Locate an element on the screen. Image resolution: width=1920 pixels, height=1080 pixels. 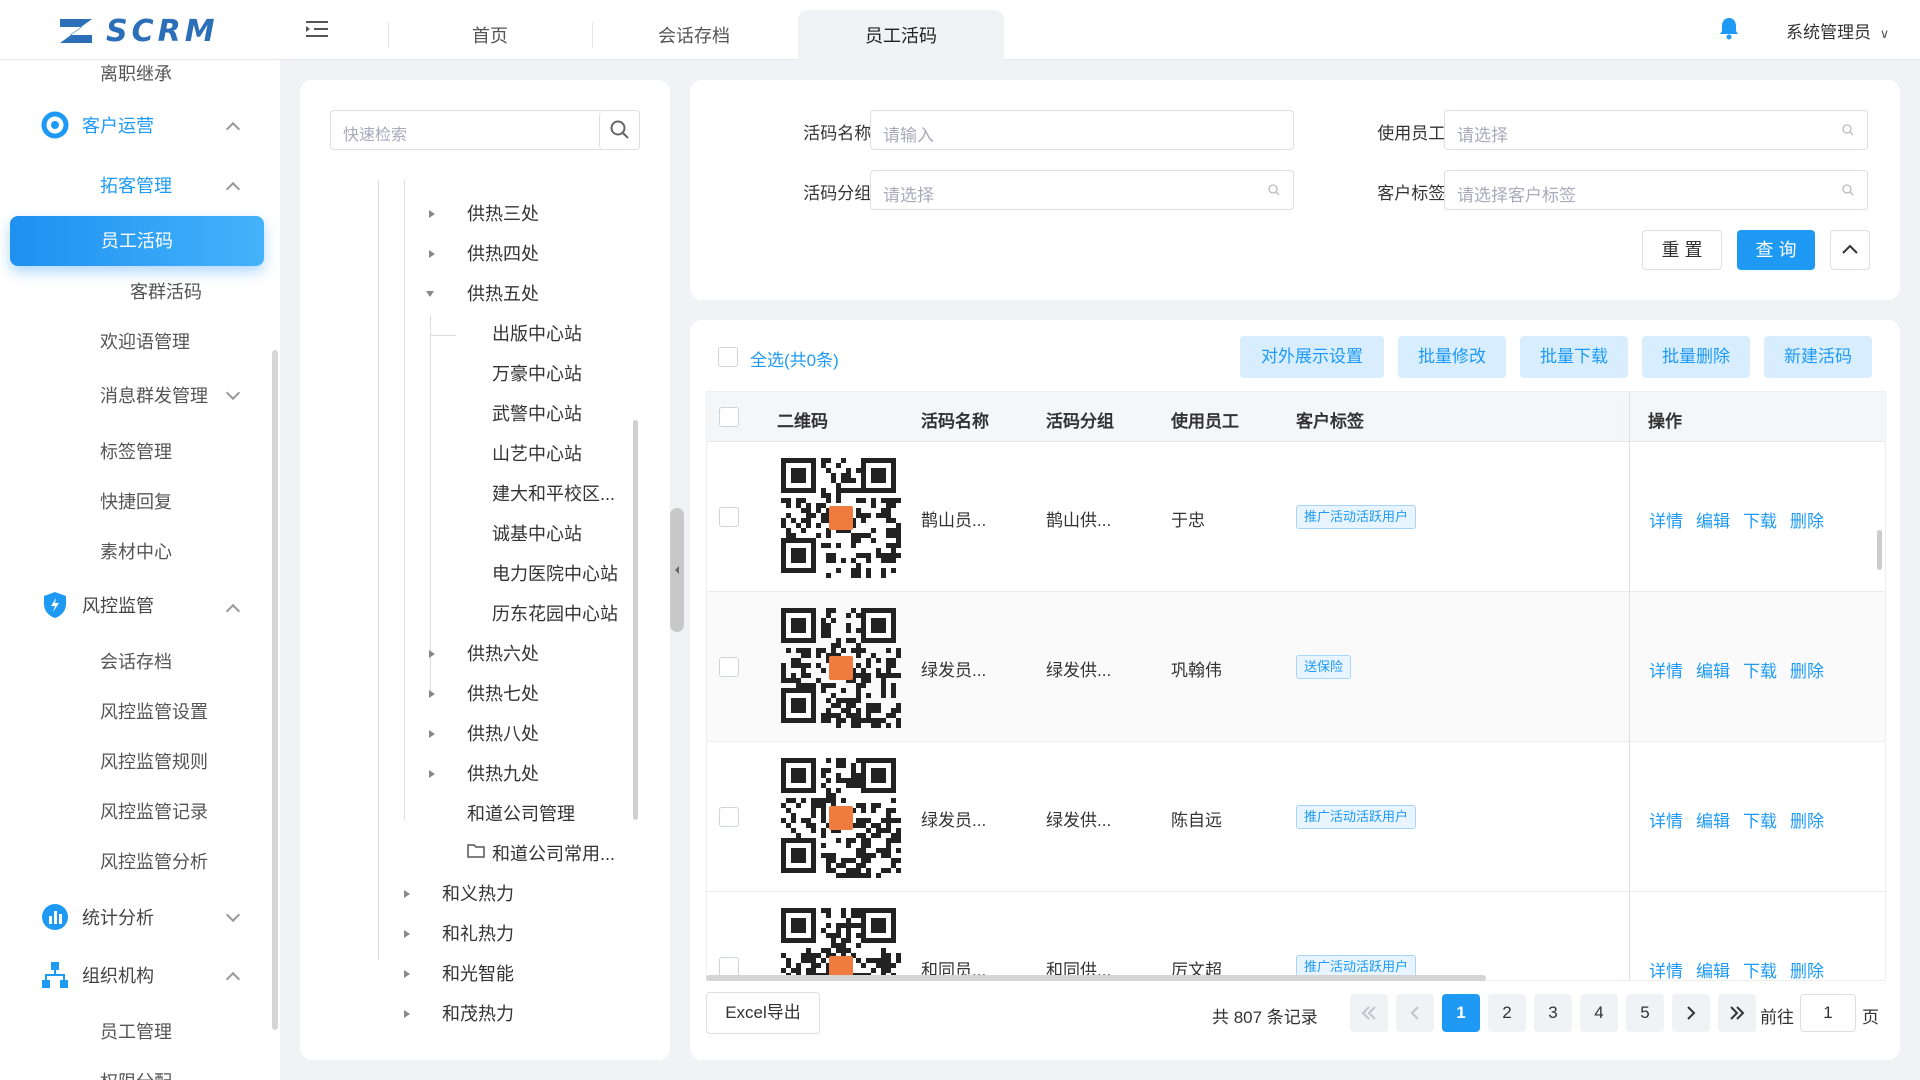
reset-button: 重 置 is located at coordinates (1682, 250).